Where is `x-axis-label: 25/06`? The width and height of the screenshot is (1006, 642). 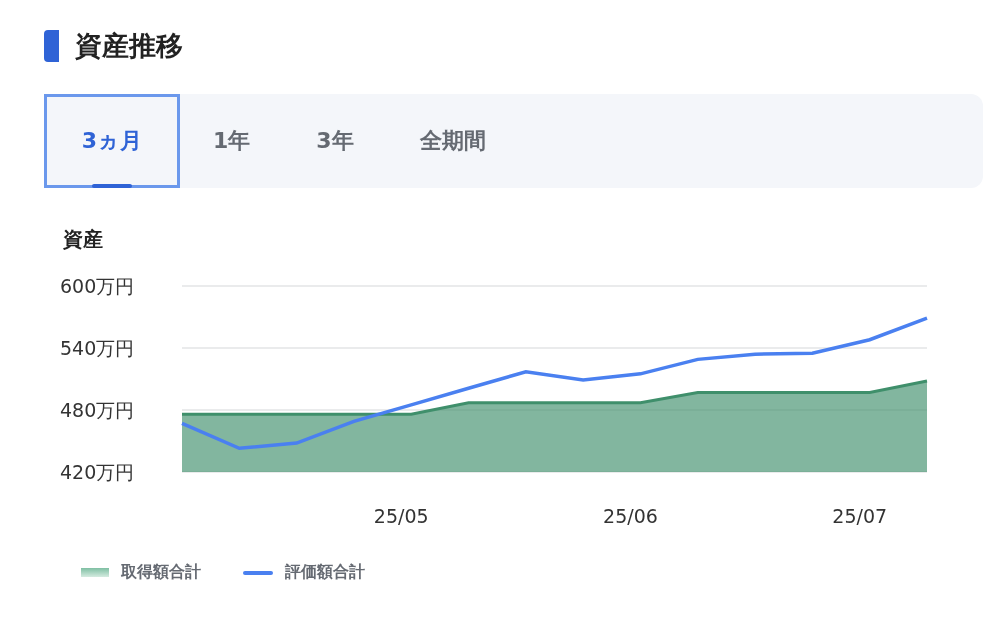
x-axis-label: 25/06 is located at coordinates (630, 516).